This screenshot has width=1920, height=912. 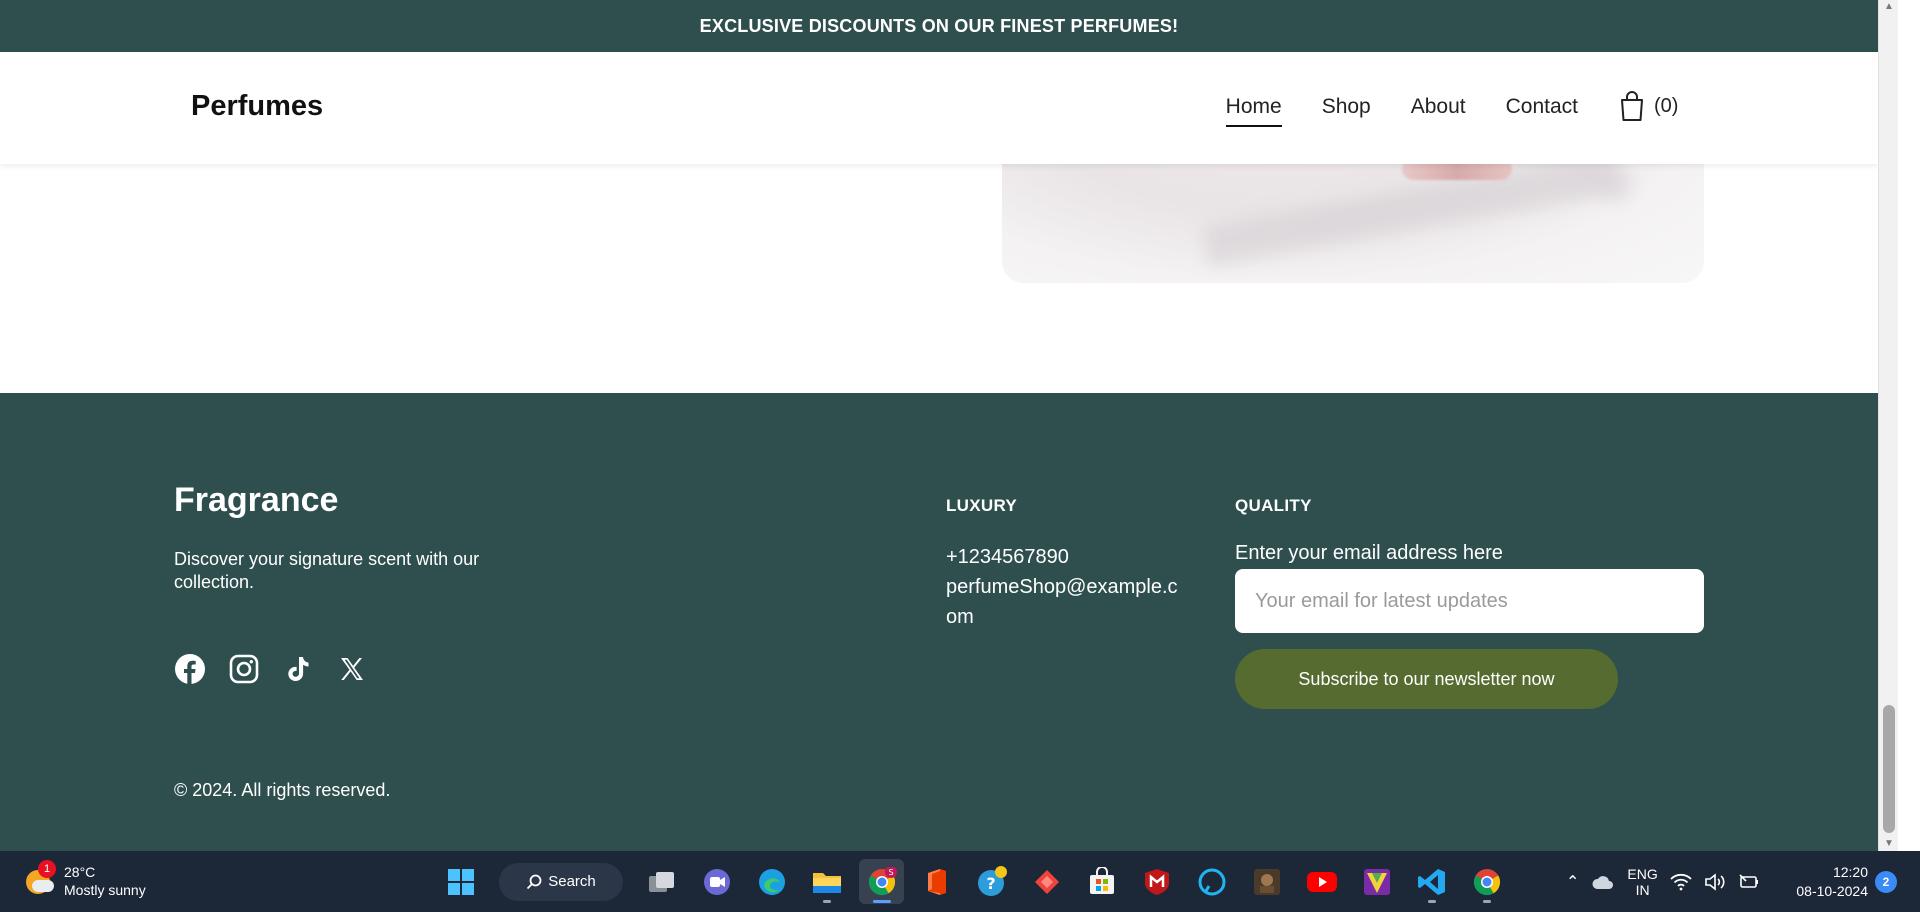 I want to click on social-links, so click(x=271, y=669).